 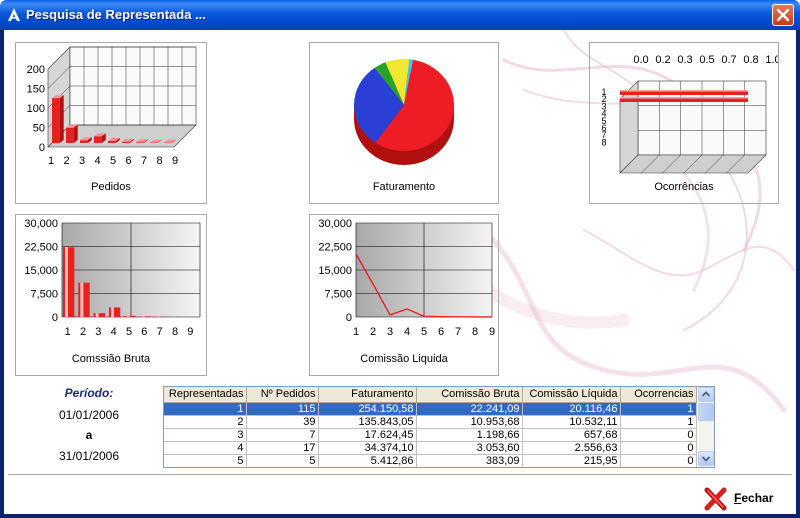 I want to click on table-cell: 20.116,46, so click(x=571, y=409).